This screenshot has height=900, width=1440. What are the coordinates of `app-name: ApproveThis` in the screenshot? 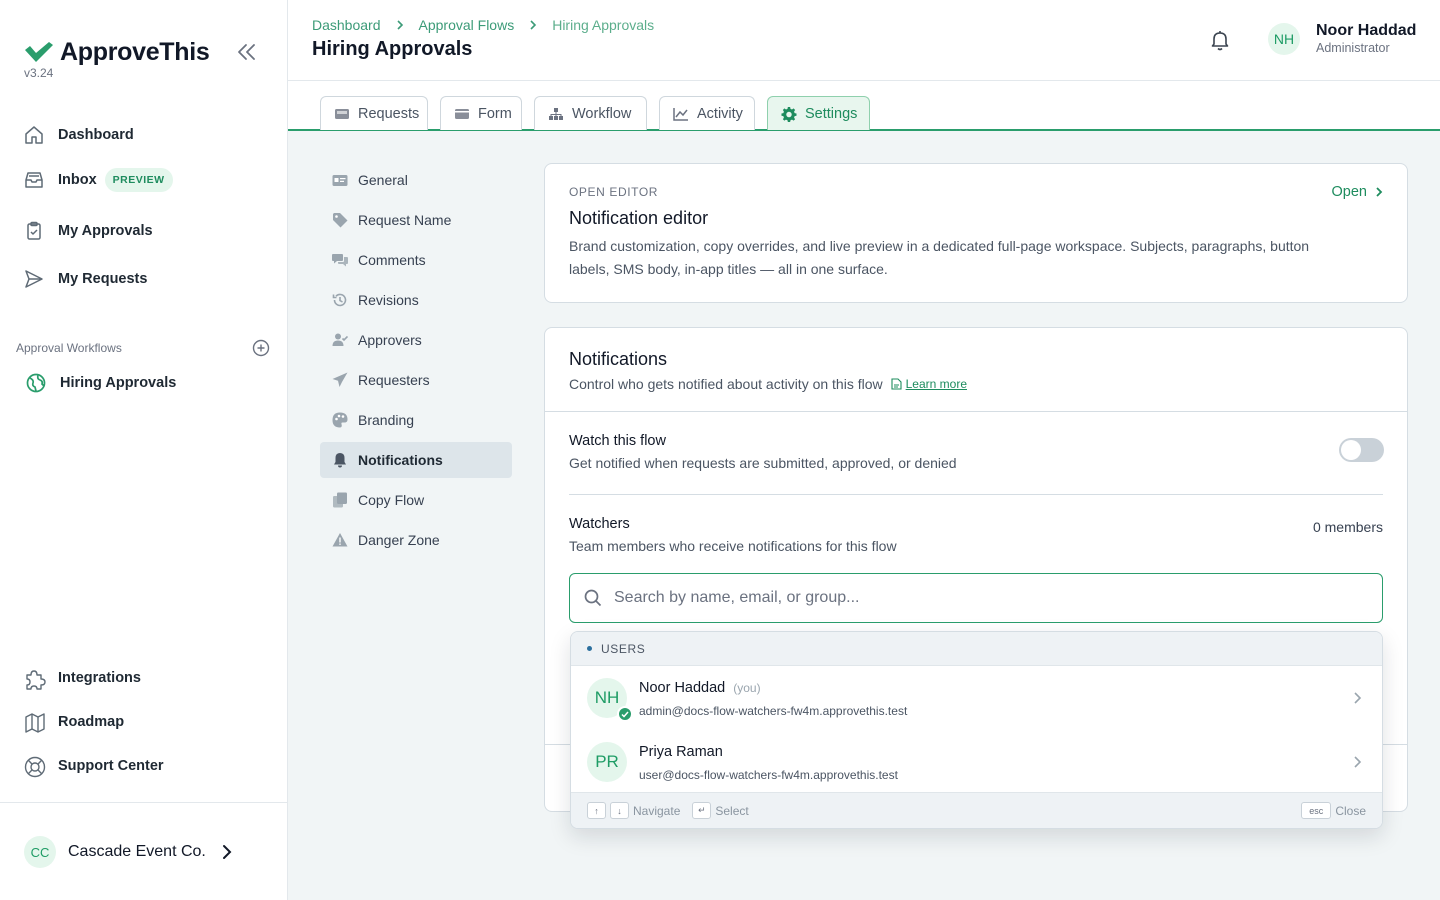 It's located at (135, 52).